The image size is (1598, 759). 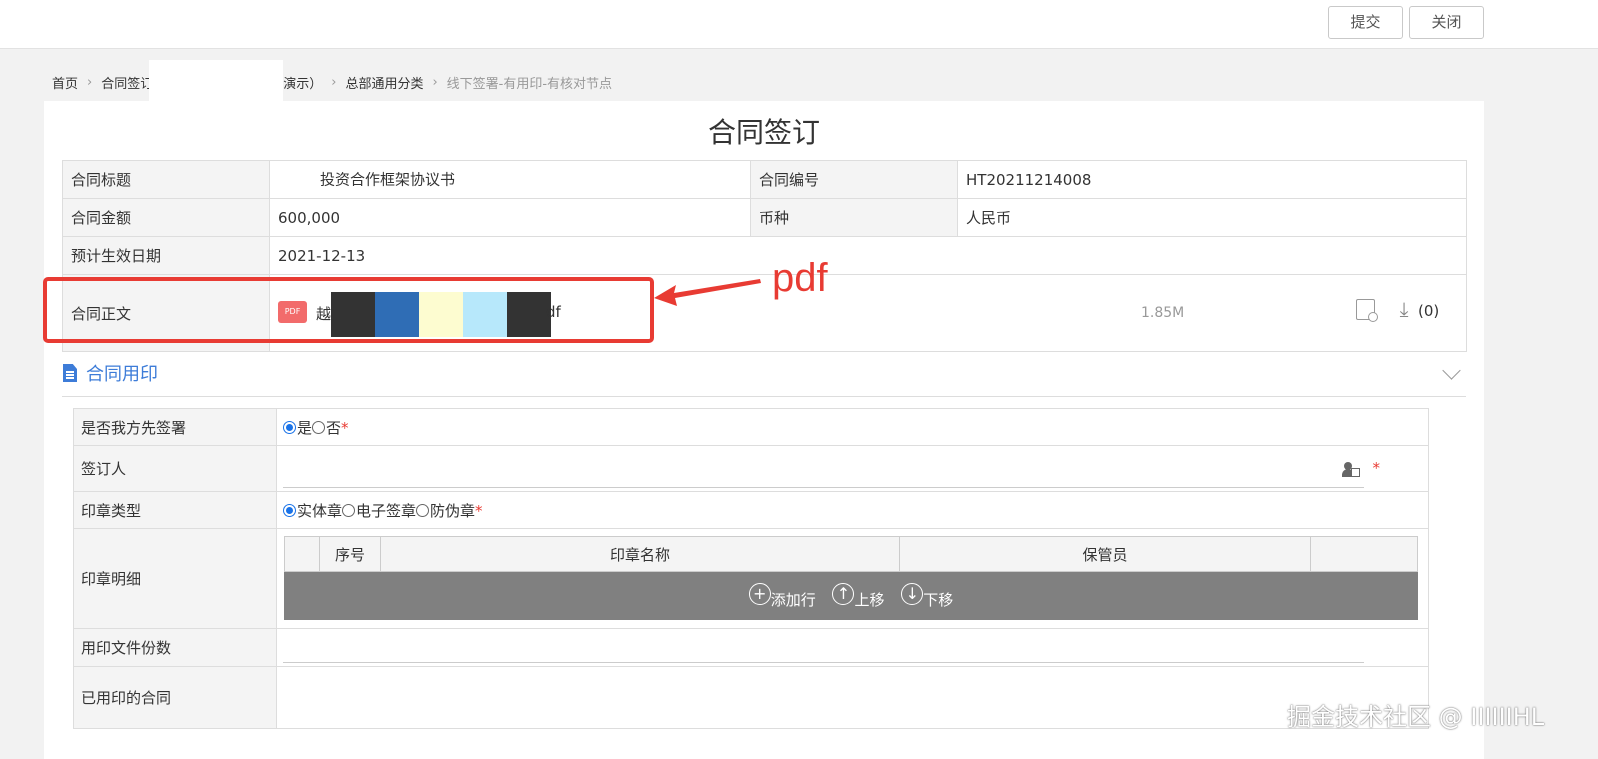 What do you see at coordinates (843, 594) in the screenshot?
I see `arrow-up-circle-icon: ↑` at bounding box center [843, 594].